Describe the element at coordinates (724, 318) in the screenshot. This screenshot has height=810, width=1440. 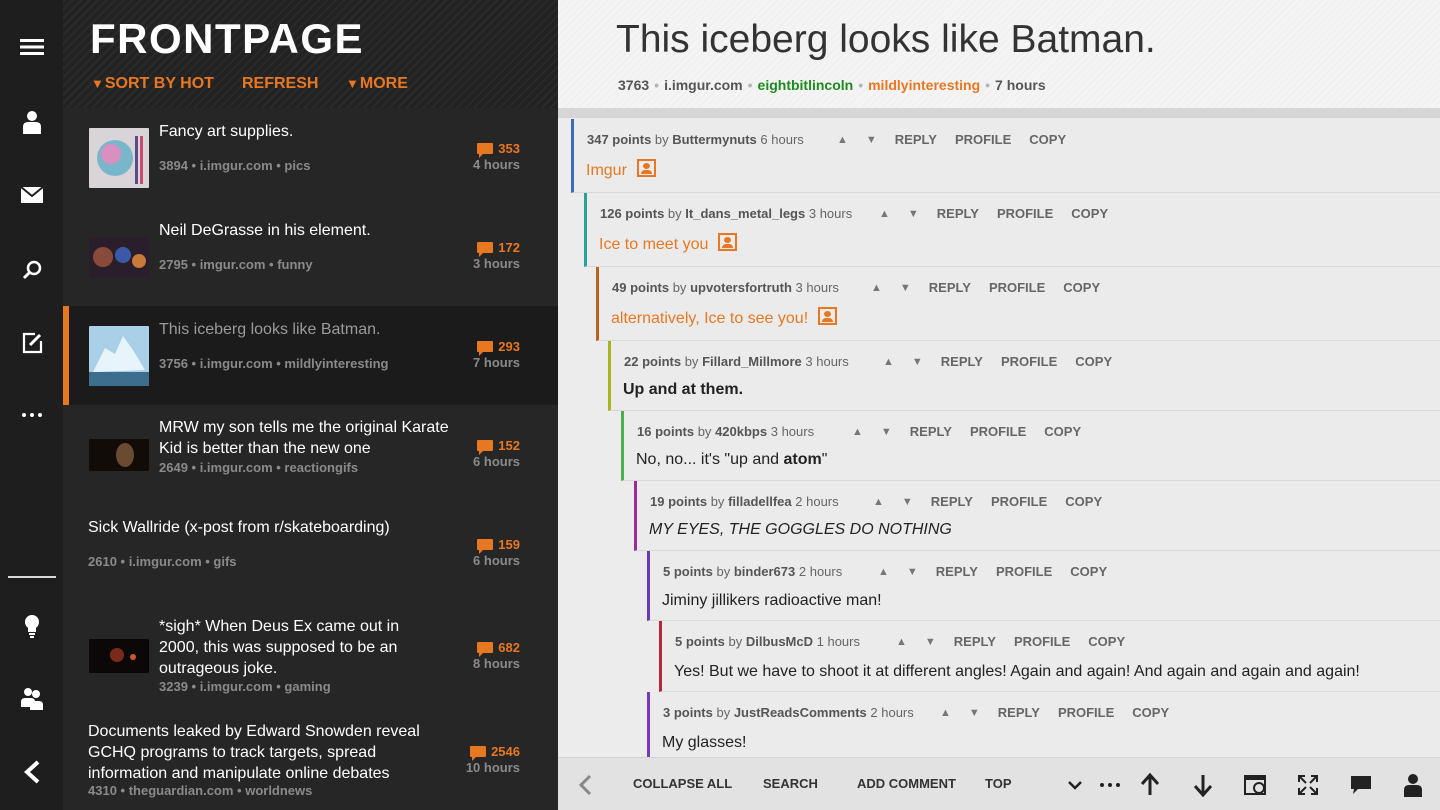
I see `comment-body: alternatively, Ice to see you!` at that location.